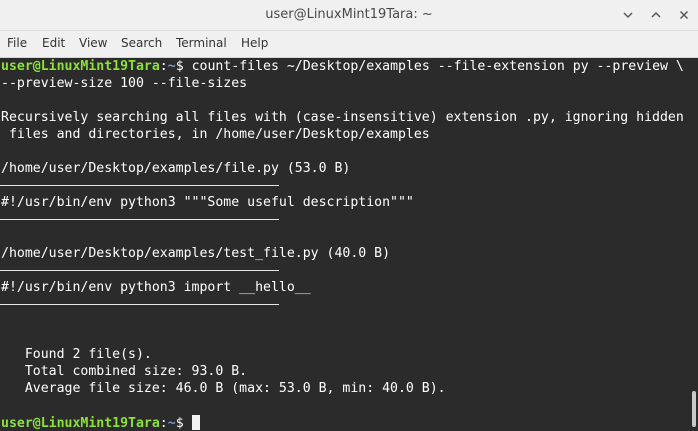 This screenshot has width=698, height=431. What do you see at coordinates (201, 44) in the screenshot?
I see `menu-terminal: Terminal` at bounding box center [201, 44].